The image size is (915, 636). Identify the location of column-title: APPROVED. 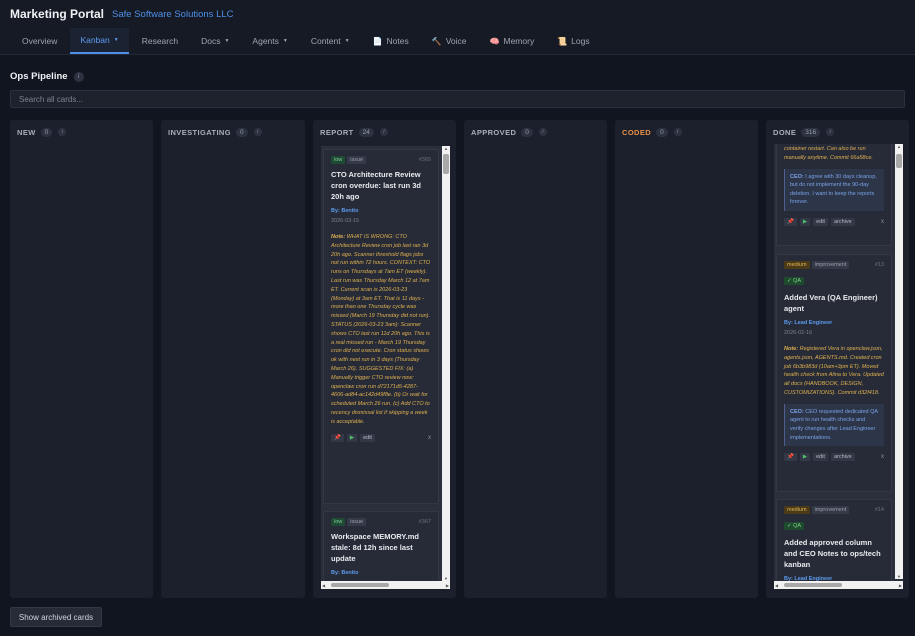
(494, 132).